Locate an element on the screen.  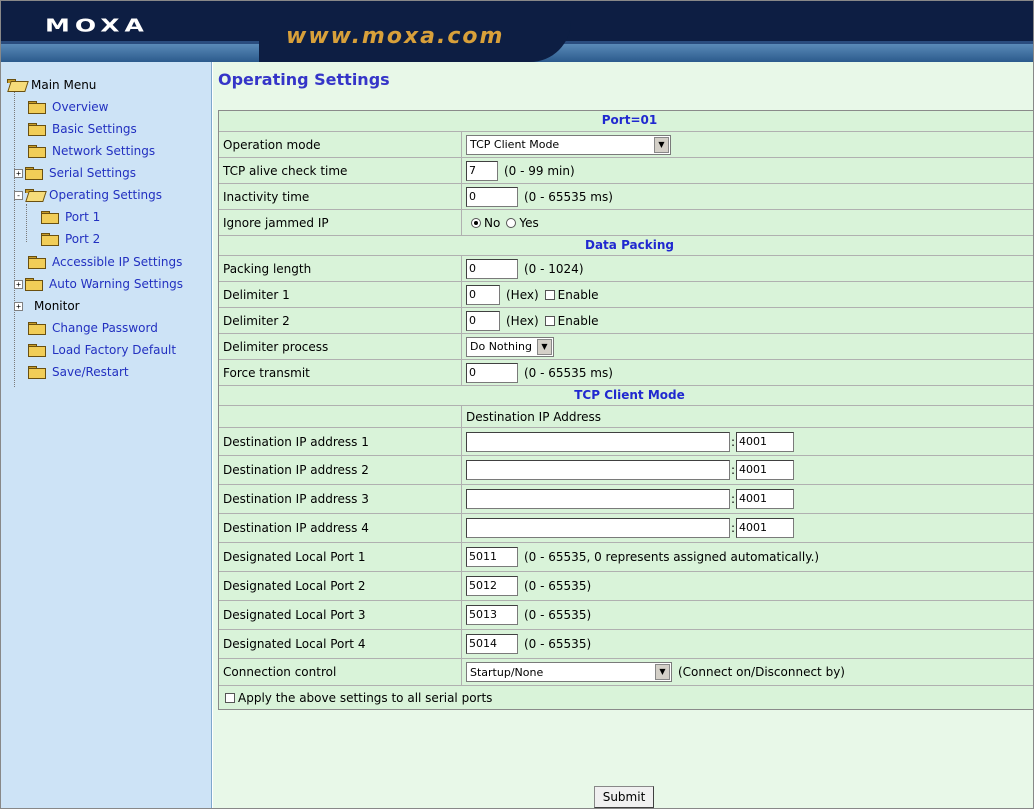
delimiter-1-enable-checkbox is located at coordinates (549, 294).